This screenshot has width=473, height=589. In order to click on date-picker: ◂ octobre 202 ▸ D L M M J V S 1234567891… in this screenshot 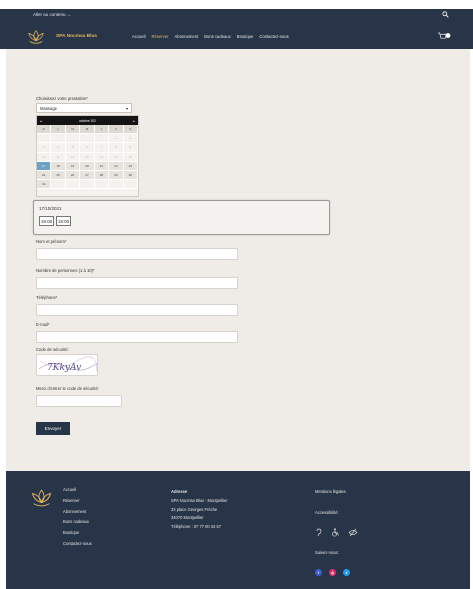, I will do `click(87, 156)`.